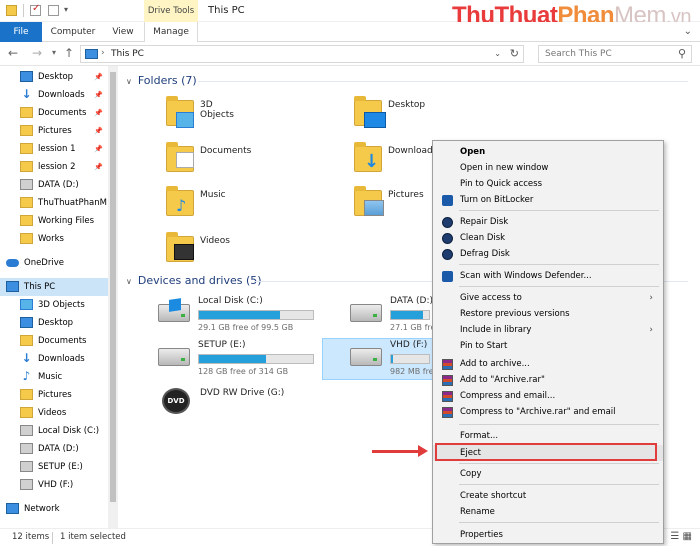 This screenshot has height=546, width=700. I want to click on selection-count: 1 item selected, so click(93, 537).